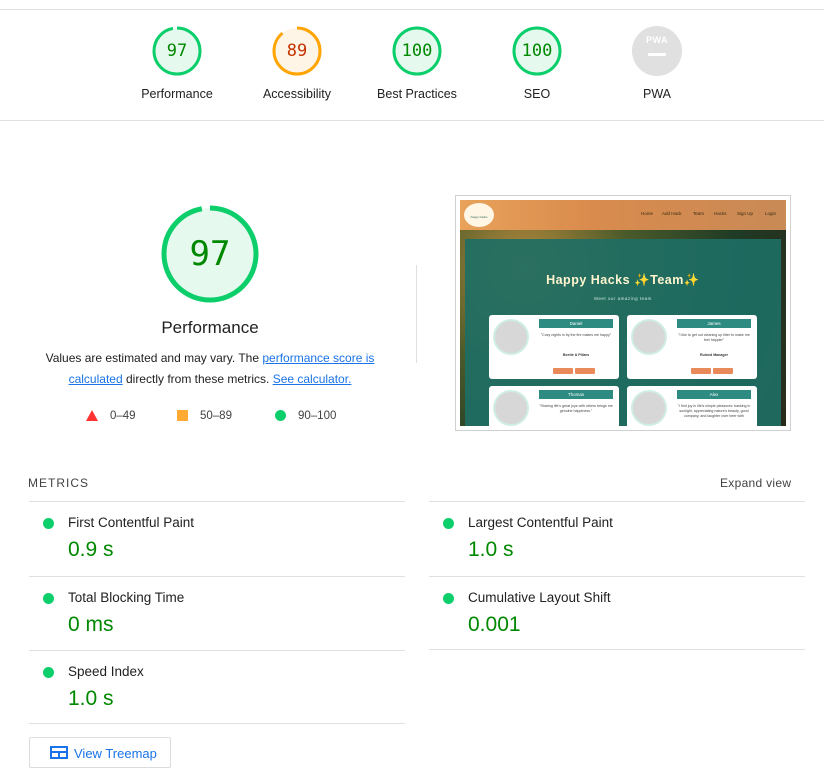  I want to click on gauge-score: 97, so click(177, 51).